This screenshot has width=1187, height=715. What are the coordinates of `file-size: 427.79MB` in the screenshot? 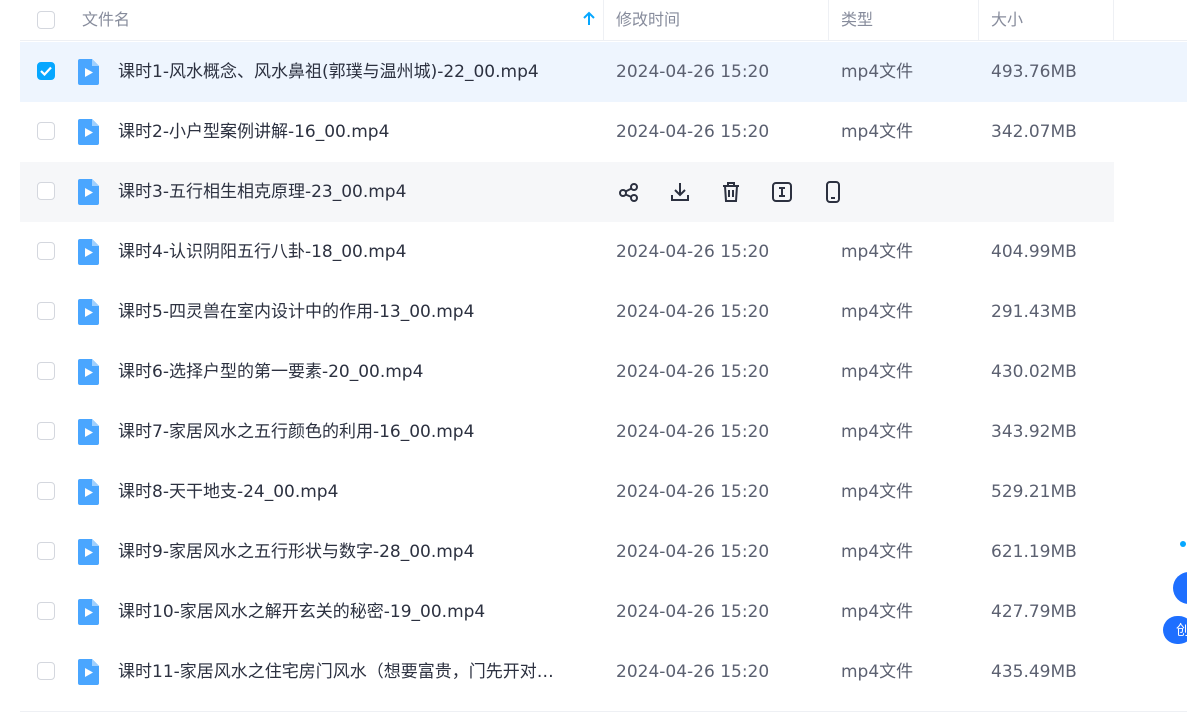 It's located at (1034, 612).